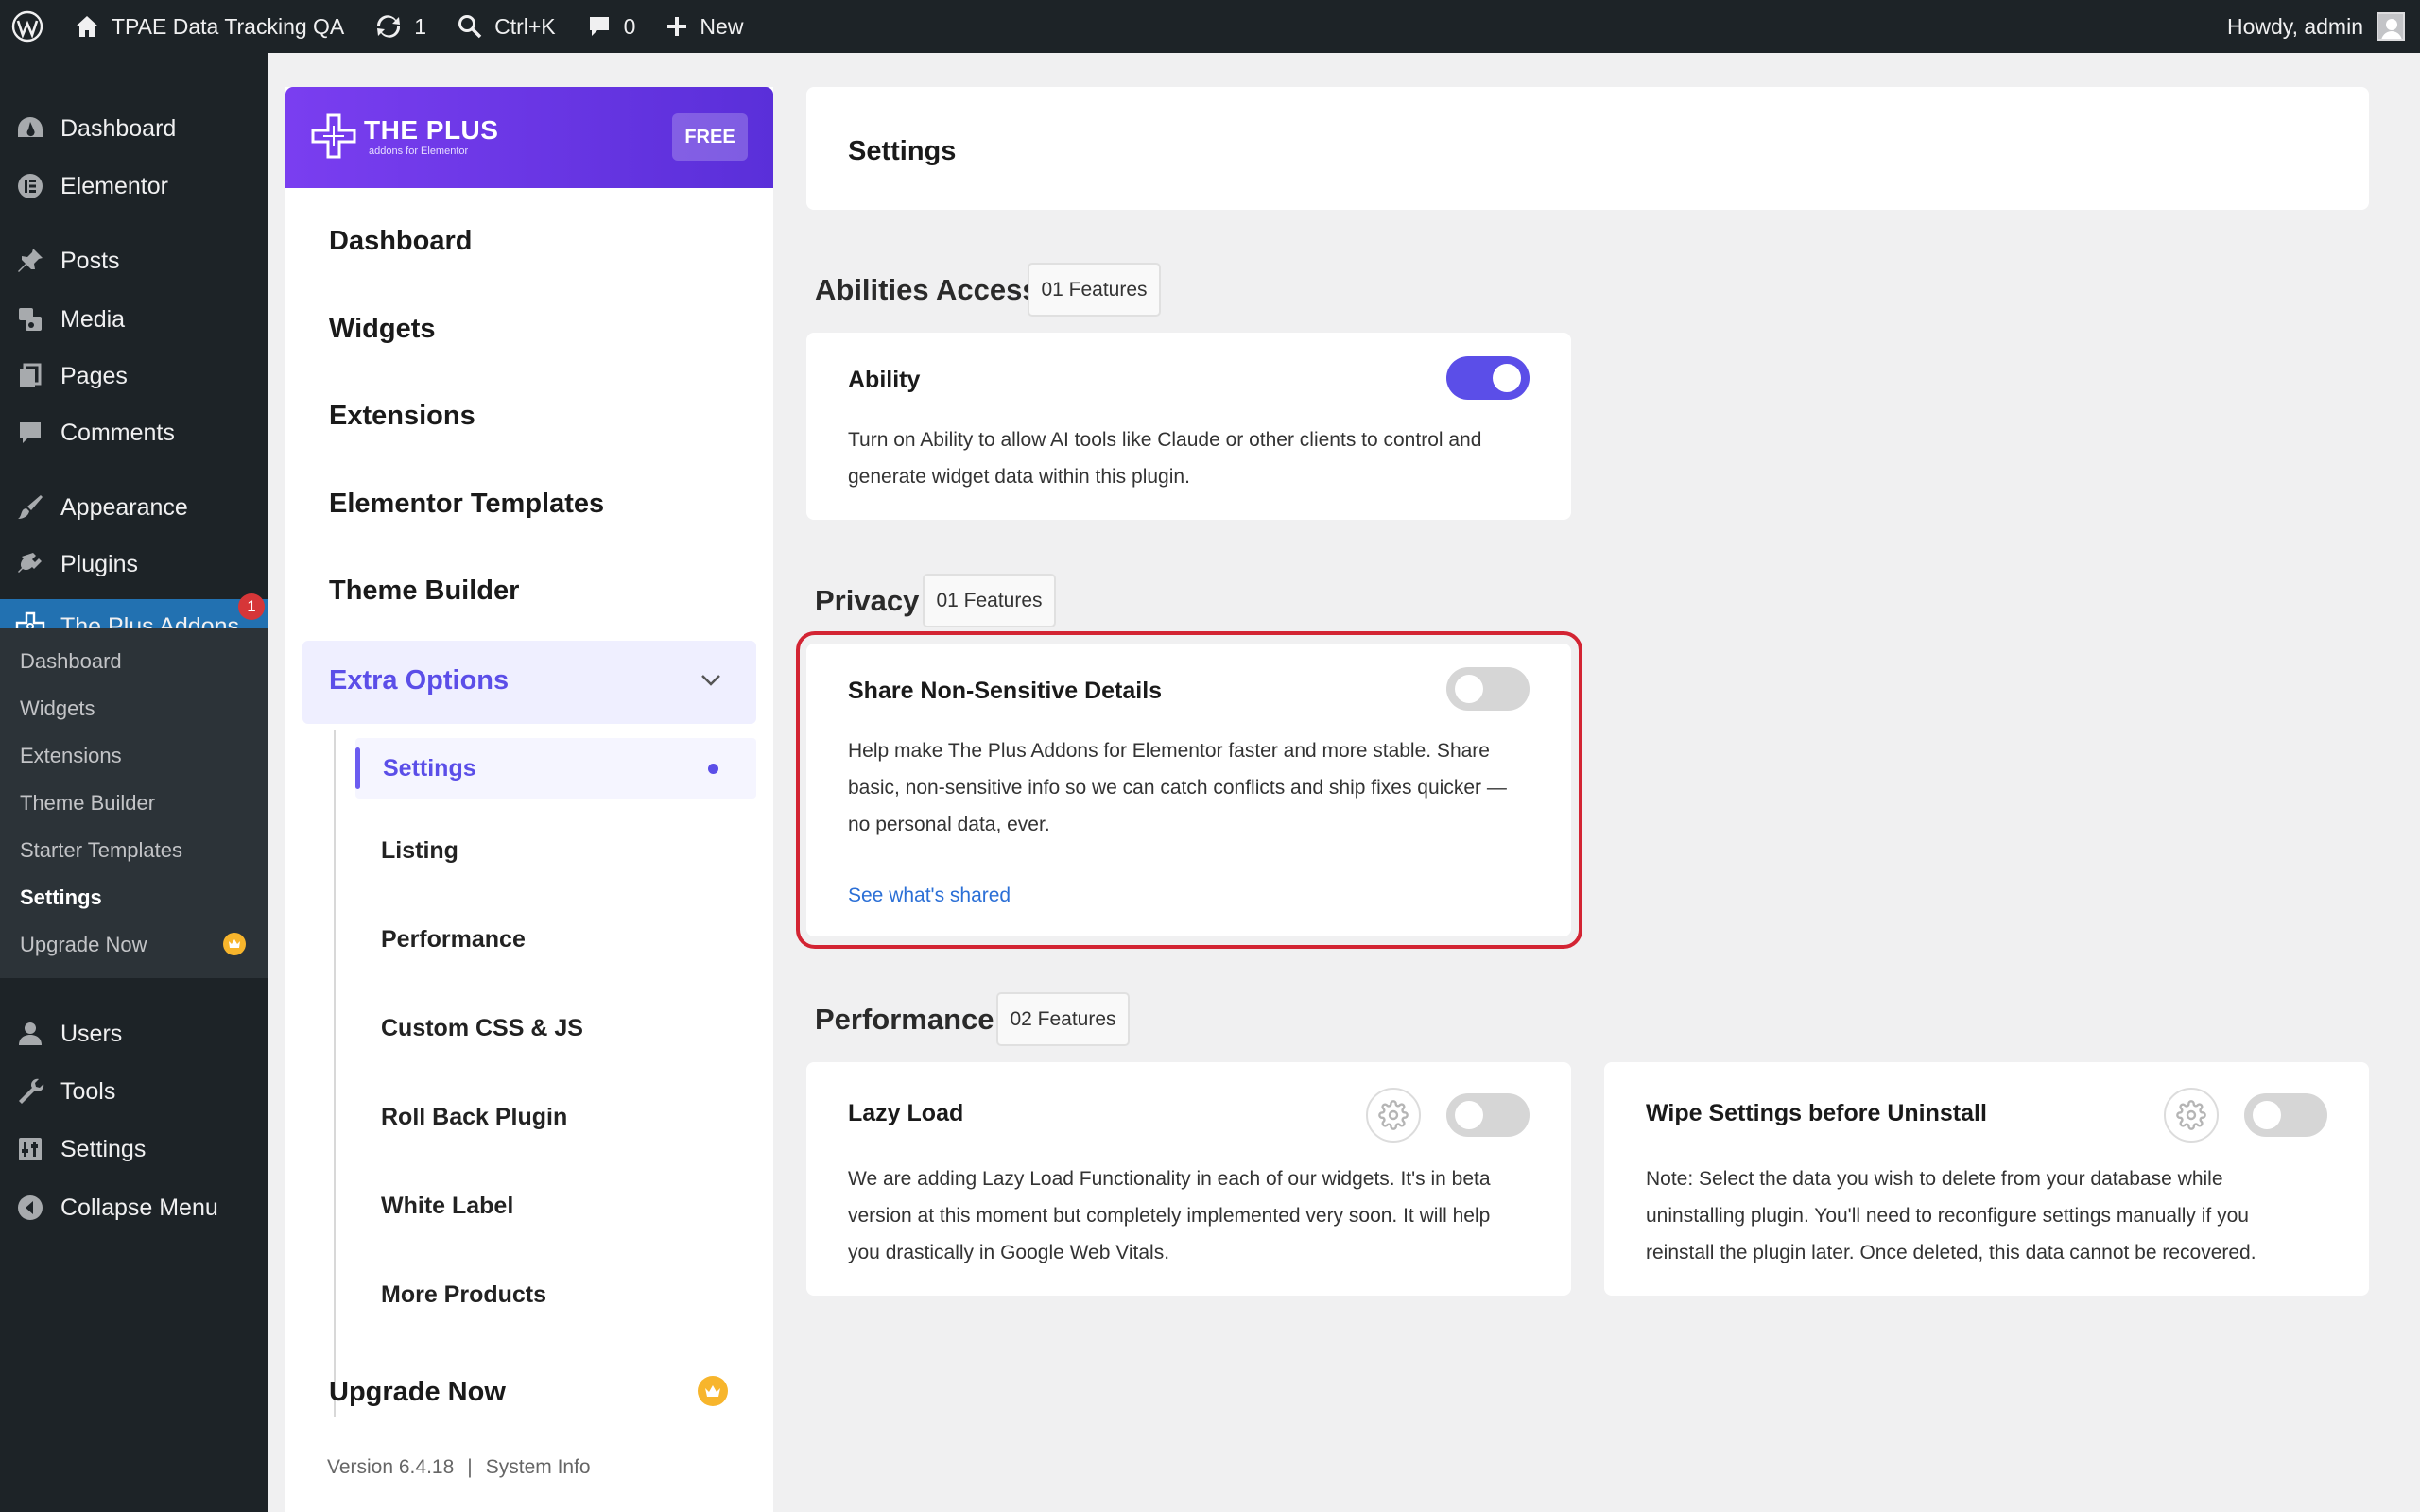 This screenshot has width=2420, height=1512. I want to click on wordpress-logo-icon, so click(30, 26).